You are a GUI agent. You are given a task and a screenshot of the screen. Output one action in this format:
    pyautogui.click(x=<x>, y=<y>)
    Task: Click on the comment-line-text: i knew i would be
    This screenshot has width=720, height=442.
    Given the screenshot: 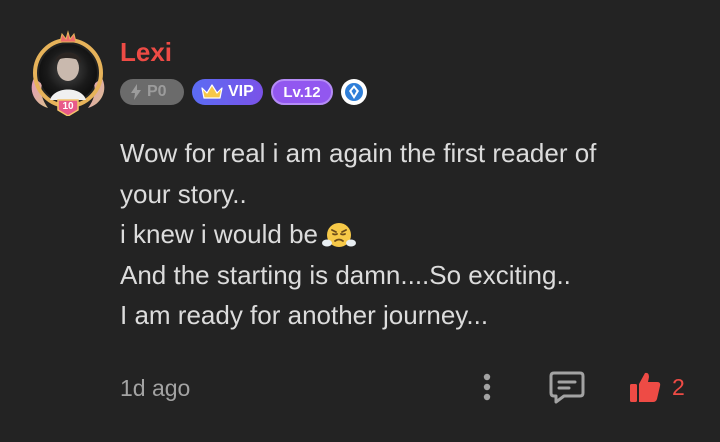 What is the action you would take?
    pyautogui.click(x=219, y=234)
    